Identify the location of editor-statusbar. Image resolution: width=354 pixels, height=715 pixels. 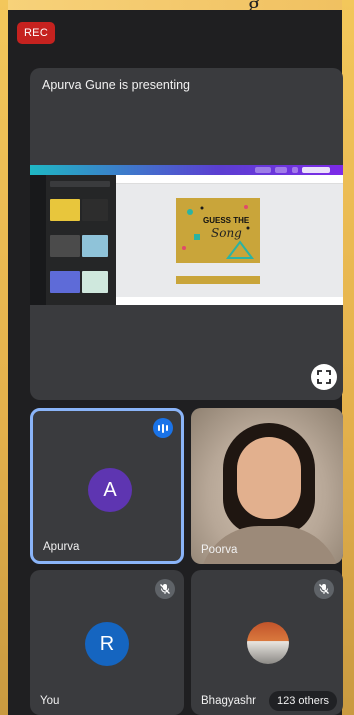
(229, 301).